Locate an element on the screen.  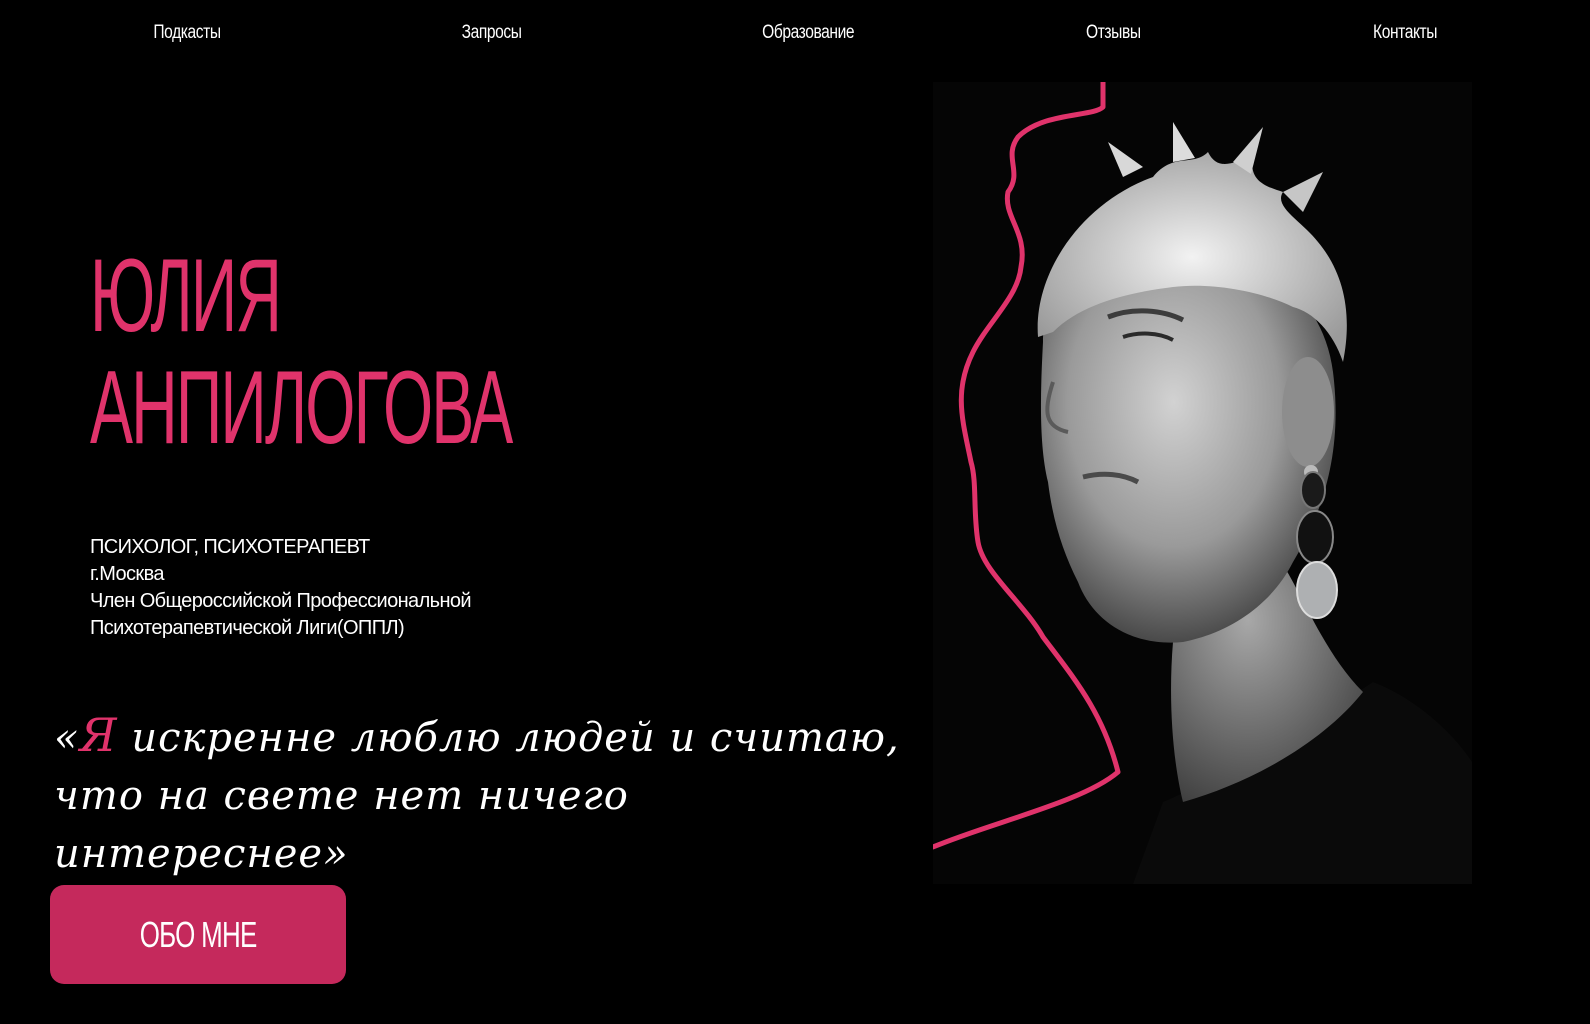
hero-name: ЮЛИЯ АНПИЛОГОВА is located at coordinates (301, 352).